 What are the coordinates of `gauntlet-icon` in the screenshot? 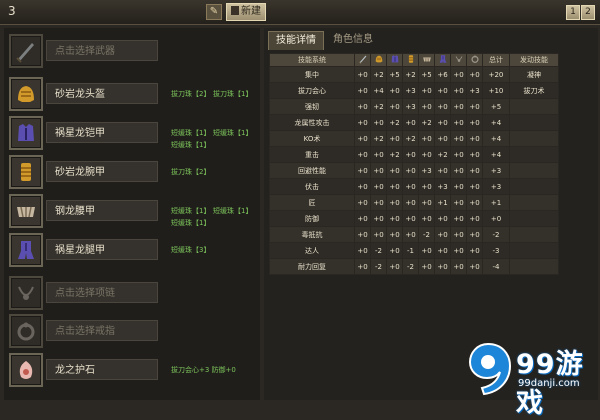 It's located at (26, 172).